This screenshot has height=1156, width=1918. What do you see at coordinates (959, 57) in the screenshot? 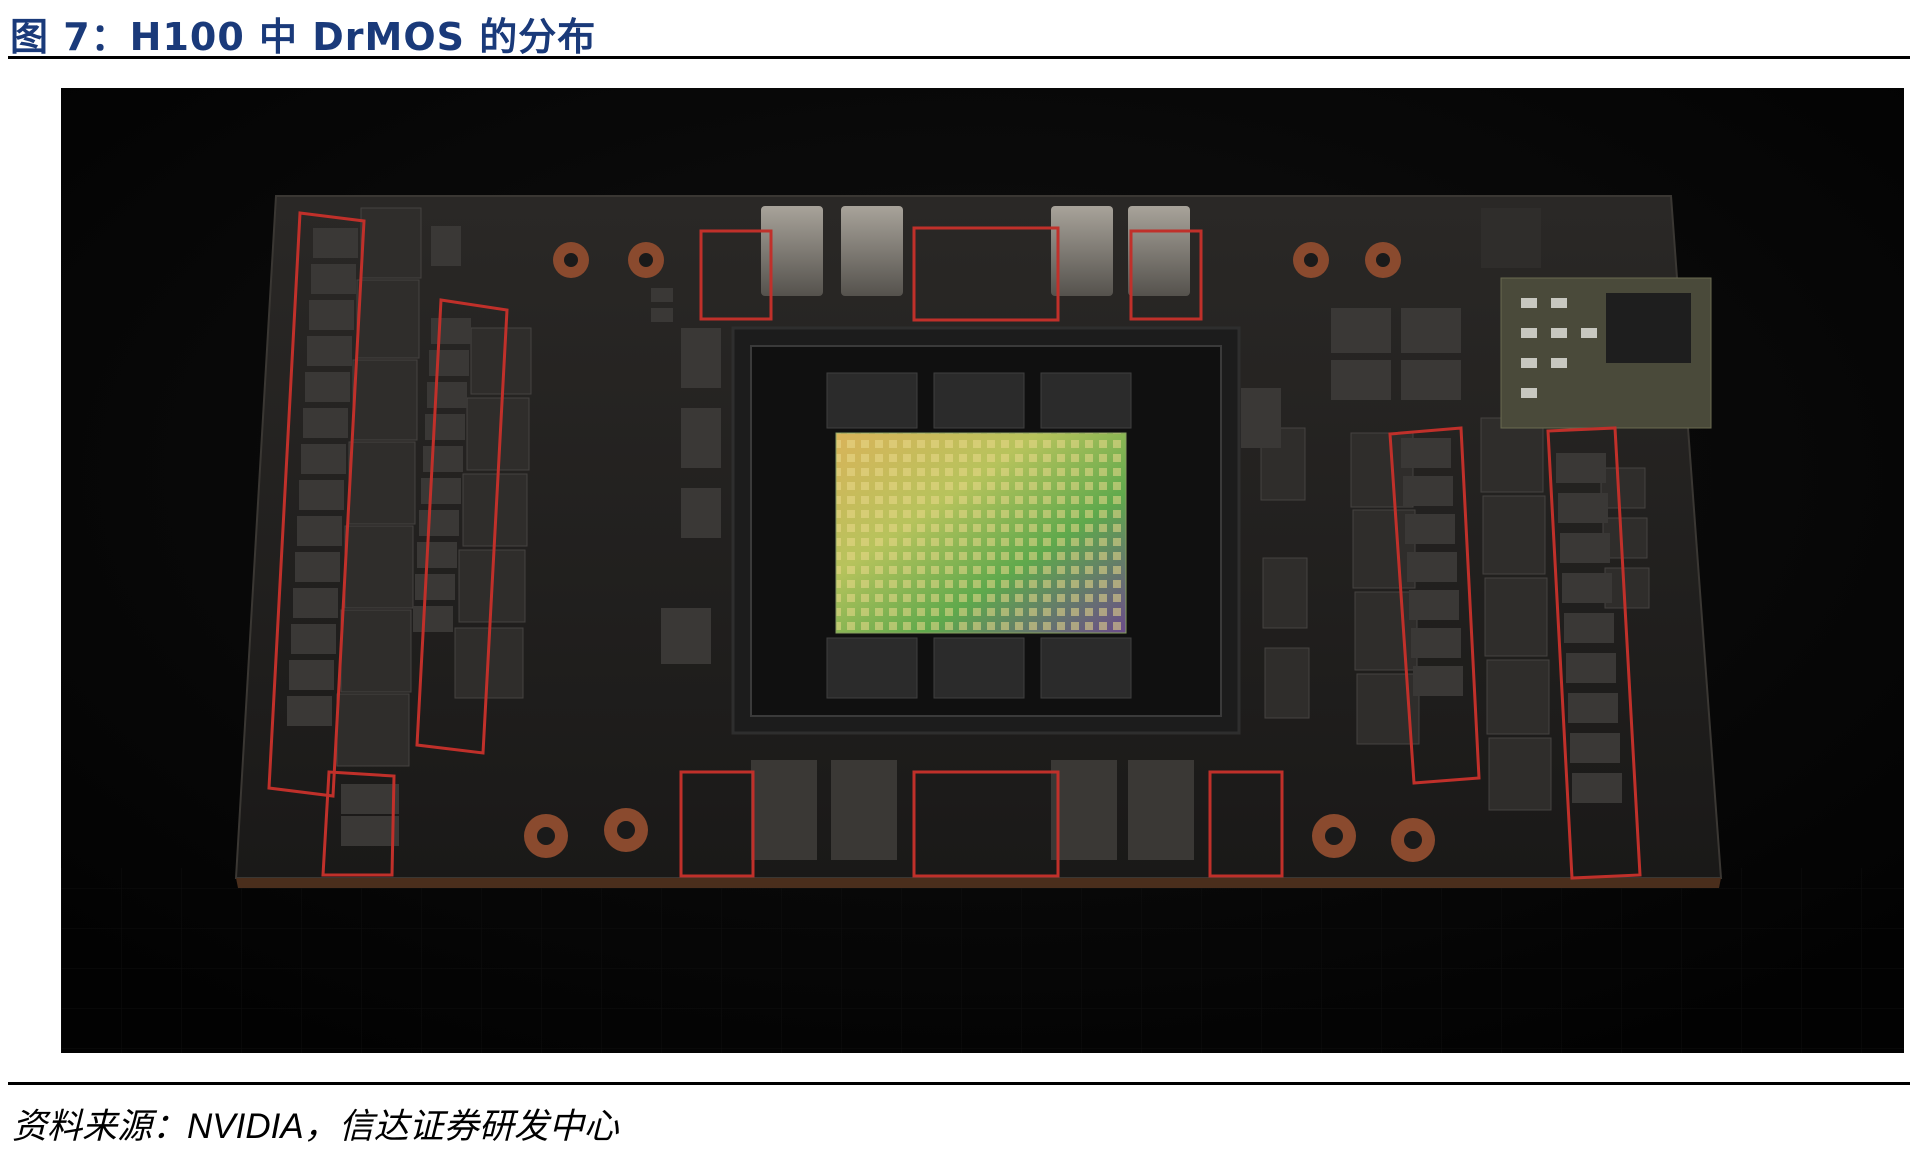
I see `title-rule` at bounding box center [959, 57].